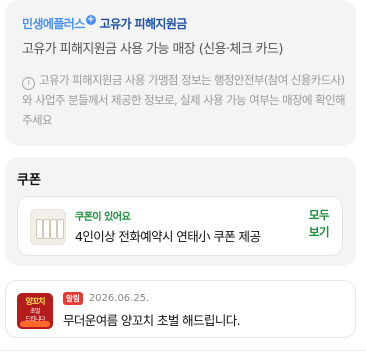 The height and width of the screenshot is (356, 366). Describe the element at coordinates (319, 232) in the screenshot. I see `view-all-label-line2: 보기` at that location.